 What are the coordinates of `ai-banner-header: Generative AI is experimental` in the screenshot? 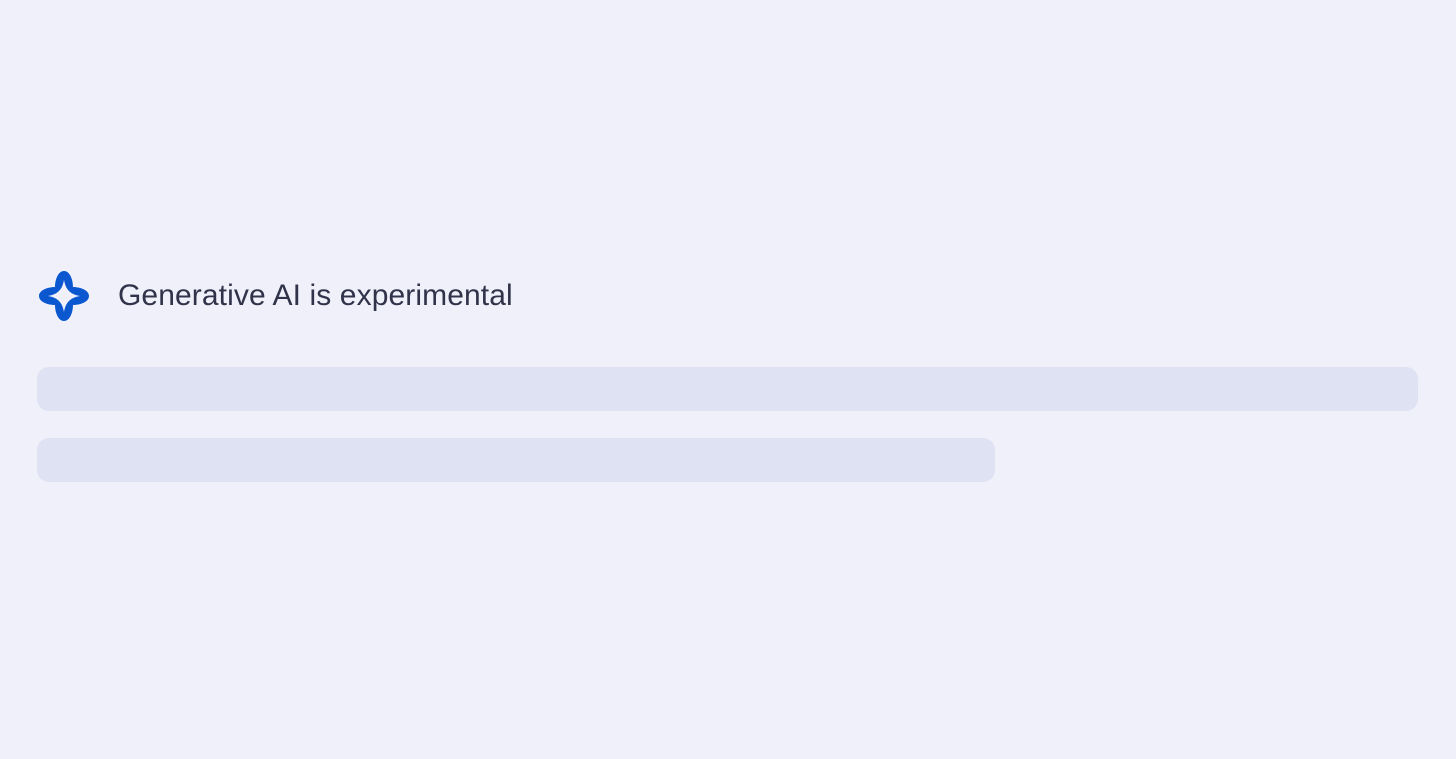 It's located at (274, 296).